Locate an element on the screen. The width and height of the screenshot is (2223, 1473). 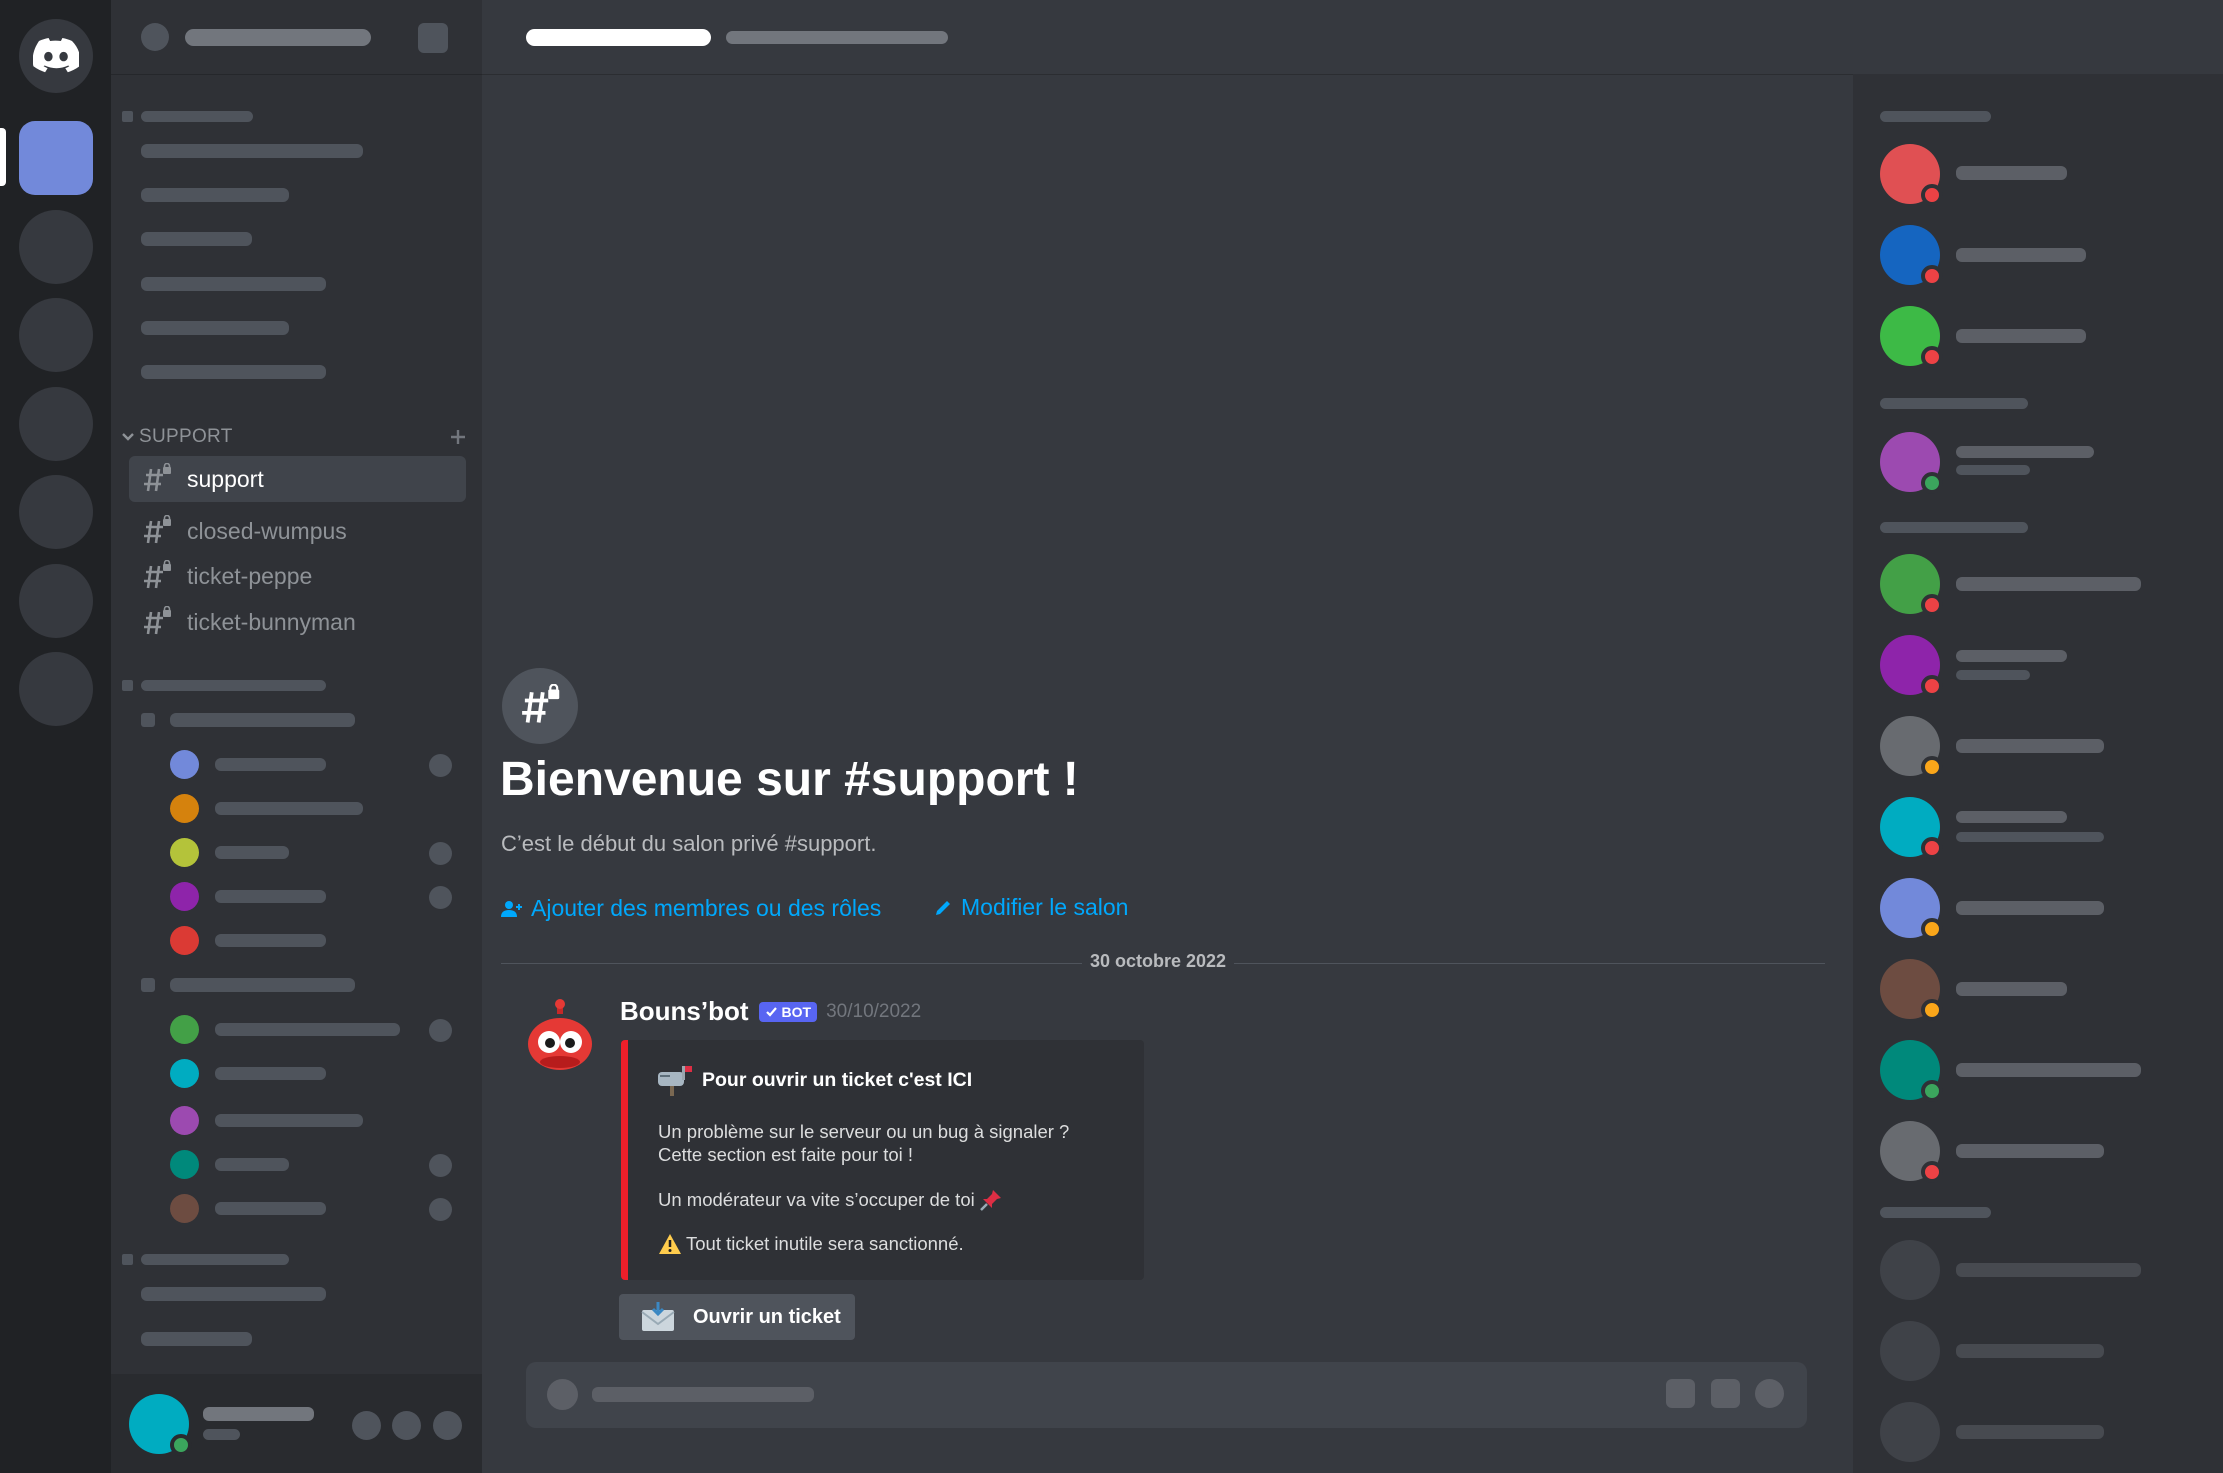
add-members-link: Ajouter des membres ou des rôles is located at coordinates (691, 908).